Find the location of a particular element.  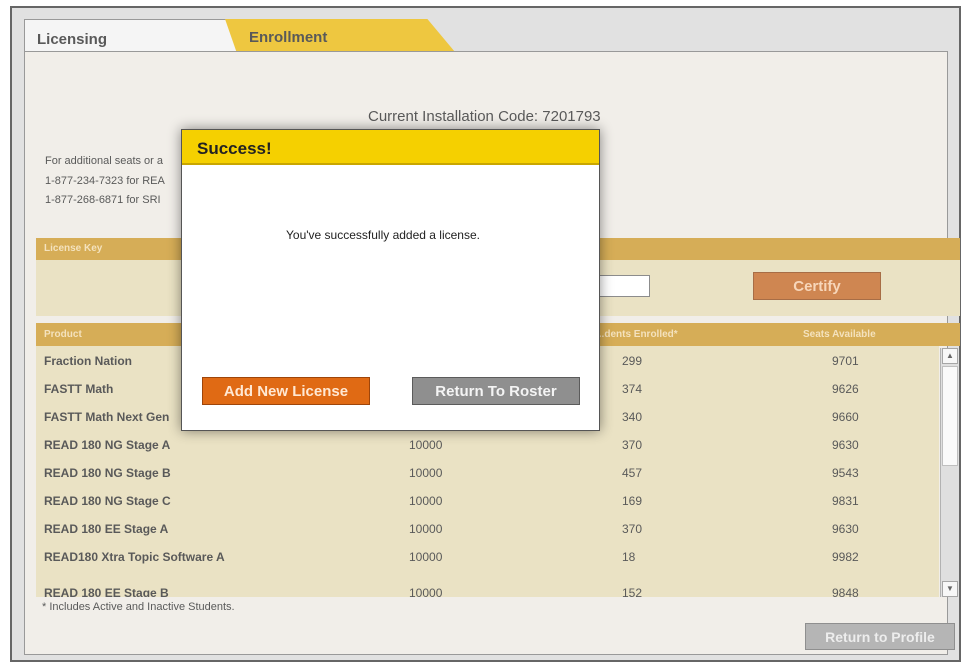

dialog-title: Success! is located at coordinates (390, 147).